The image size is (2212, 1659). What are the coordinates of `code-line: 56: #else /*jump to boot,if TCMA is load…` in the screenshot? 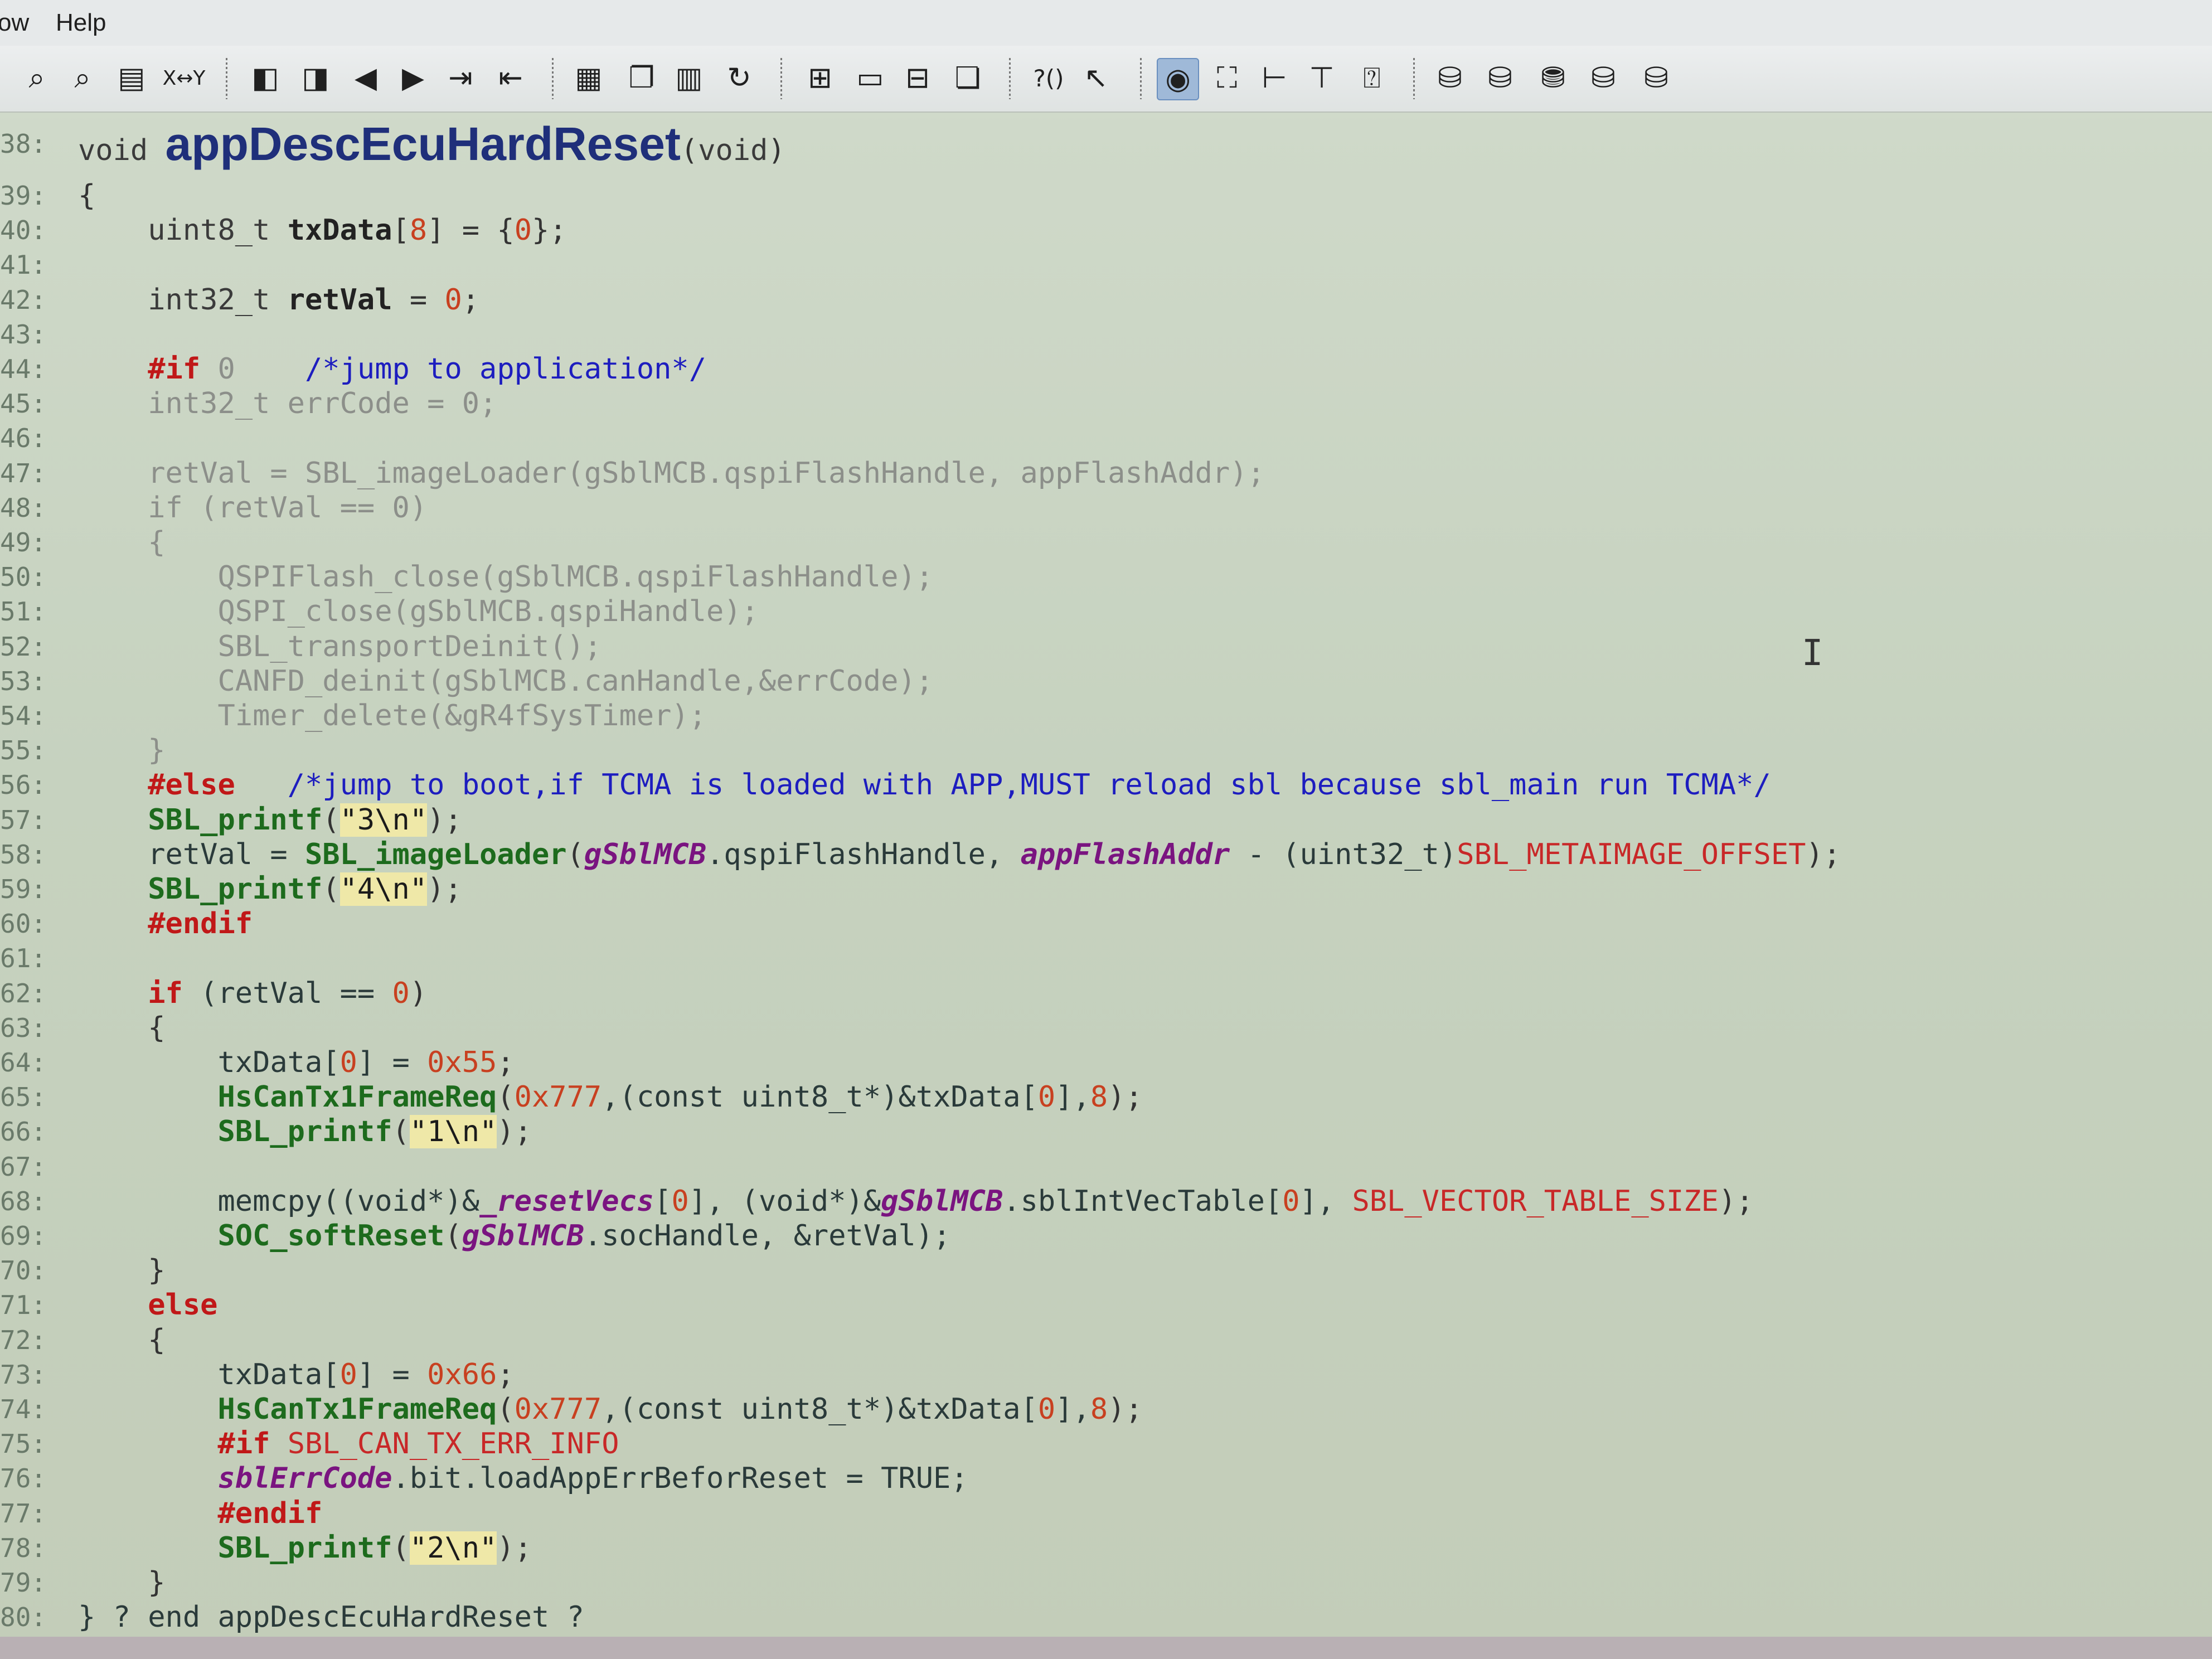 It's located at (1106, 785).